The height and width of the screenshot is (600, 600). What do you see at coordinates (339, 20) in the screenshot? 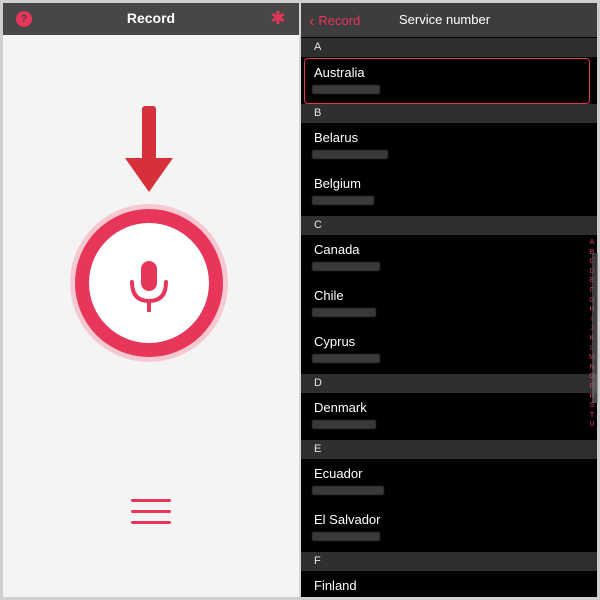
I see `back-label: Record` at bounding box center [339, 20].